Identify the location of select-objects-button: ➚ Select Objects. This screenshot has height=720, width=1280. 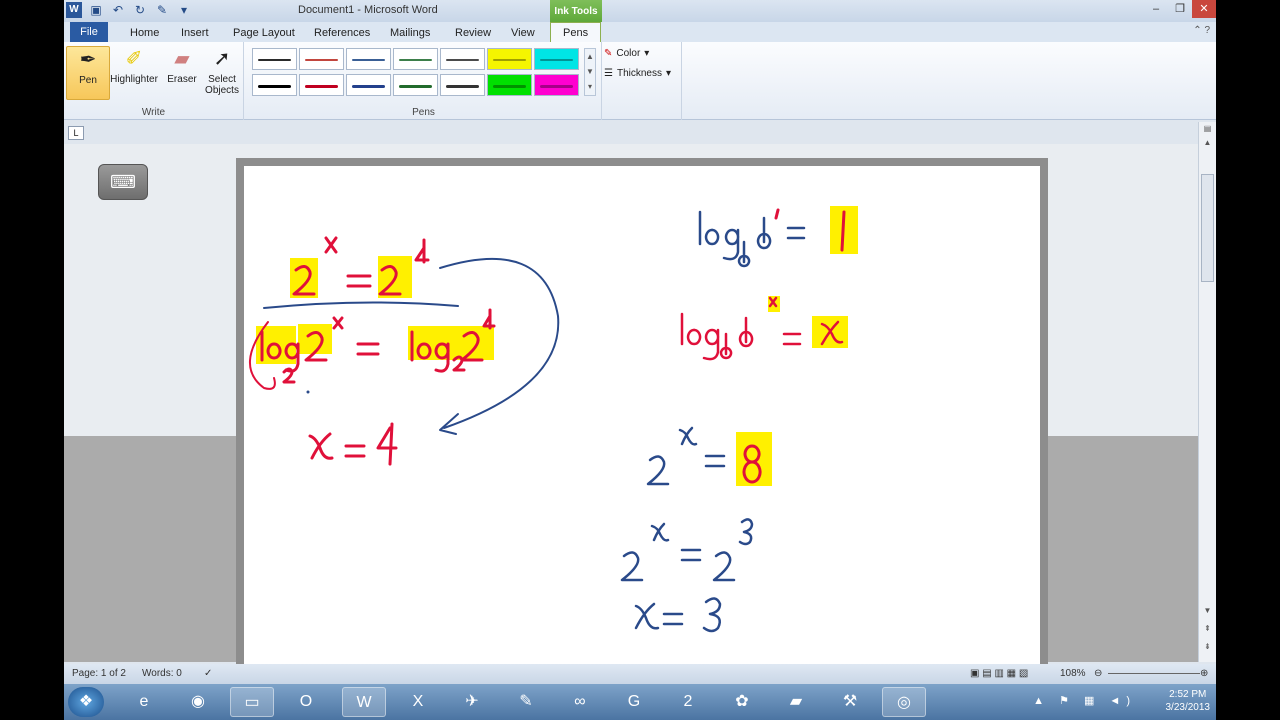
(222, 73).